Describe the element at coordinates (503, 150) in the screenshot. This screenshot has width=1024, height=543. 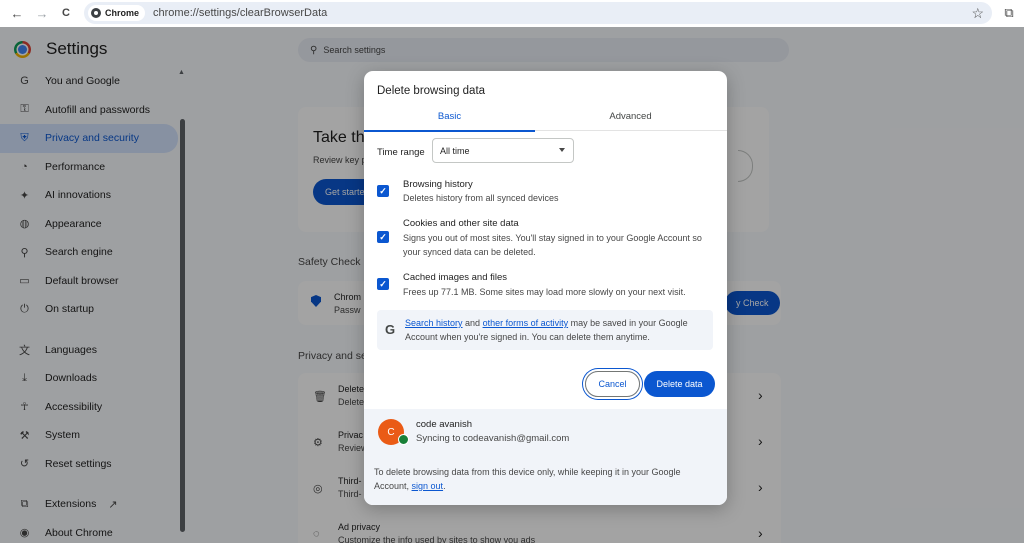
I see `time-range-select: All time` at that location.